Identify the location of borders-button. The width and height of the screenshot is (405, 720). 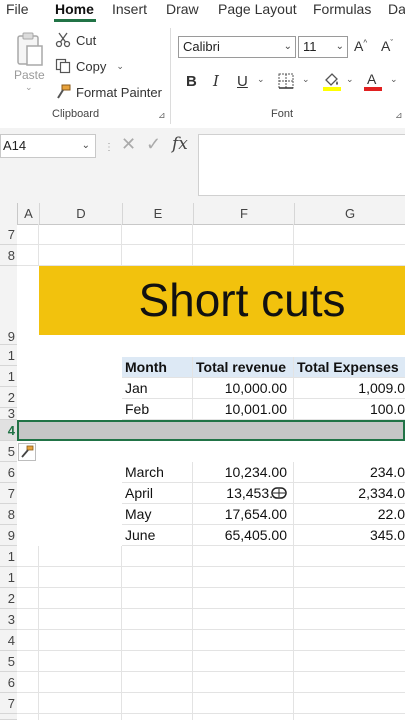
(286, 81).